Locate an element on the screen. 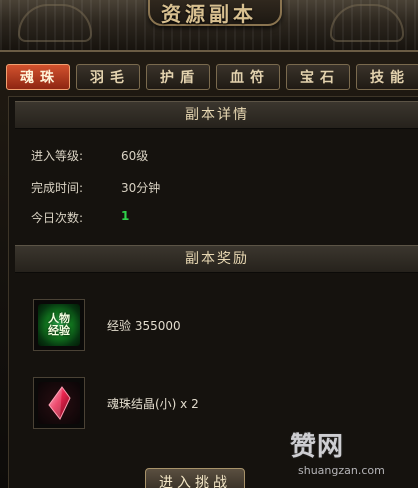  tab-blood-charm: 血符 is located at coordinates (248, 77).